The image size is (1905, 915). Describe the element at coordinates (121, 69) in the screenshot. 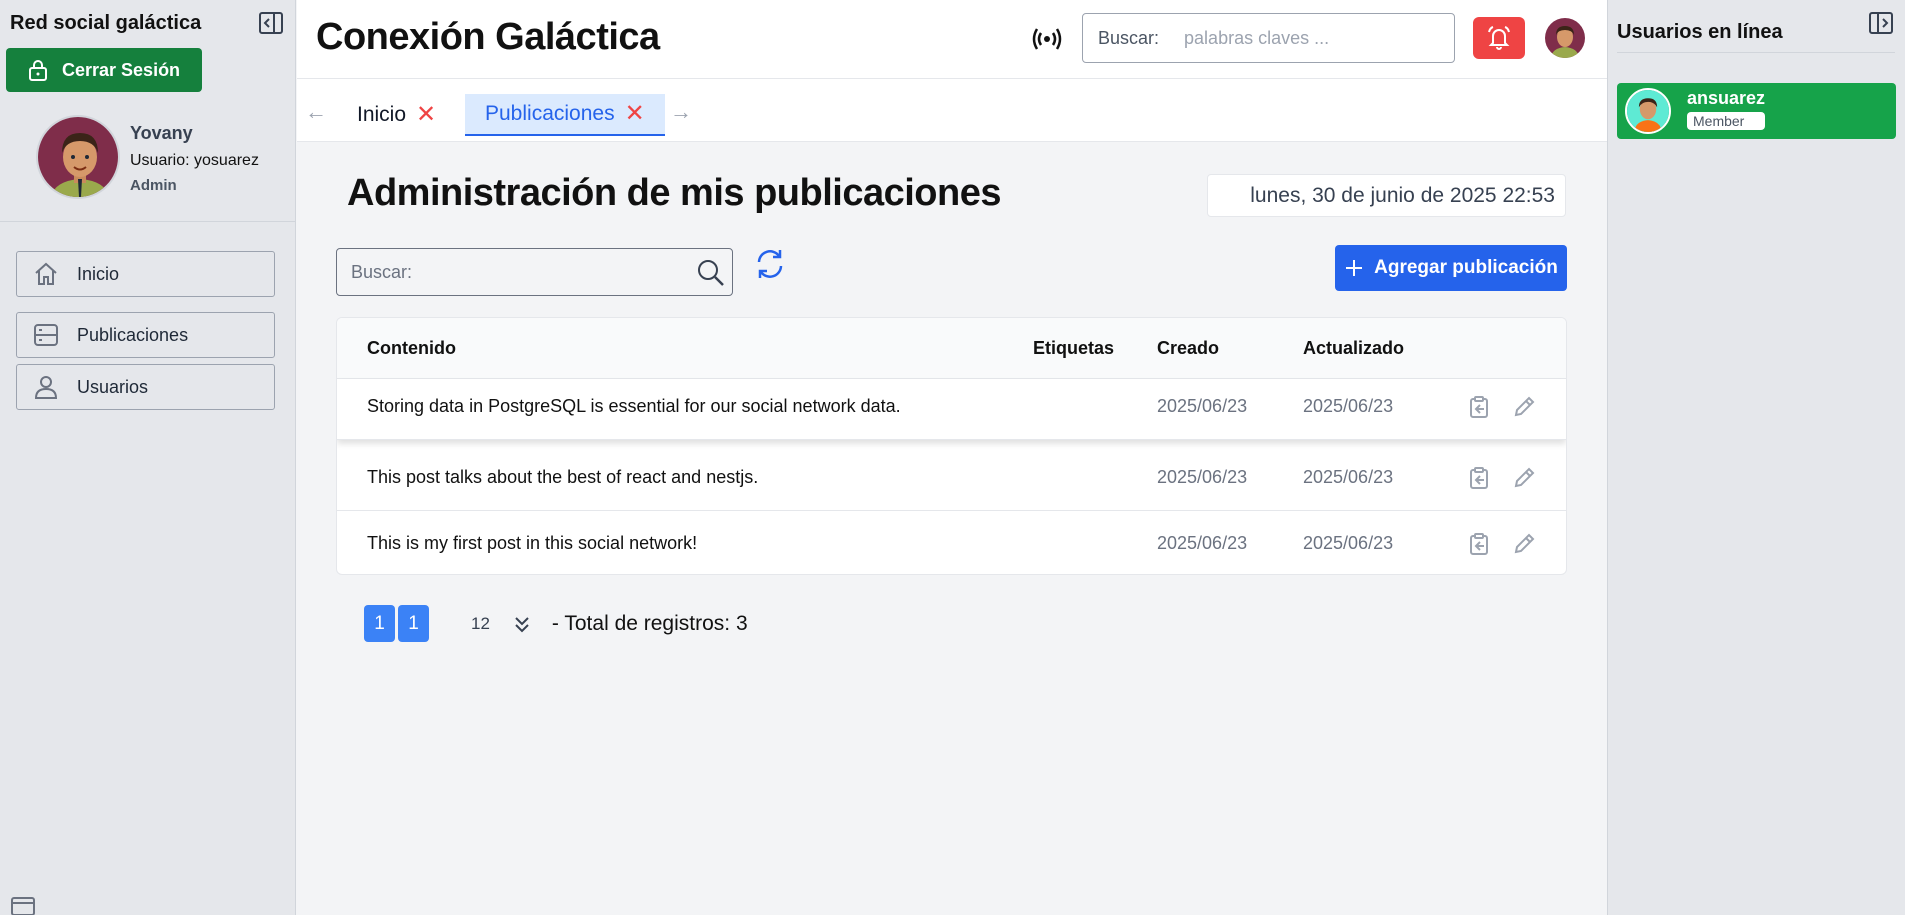

I see `logout-label: Cerrar Sesión` at that location.